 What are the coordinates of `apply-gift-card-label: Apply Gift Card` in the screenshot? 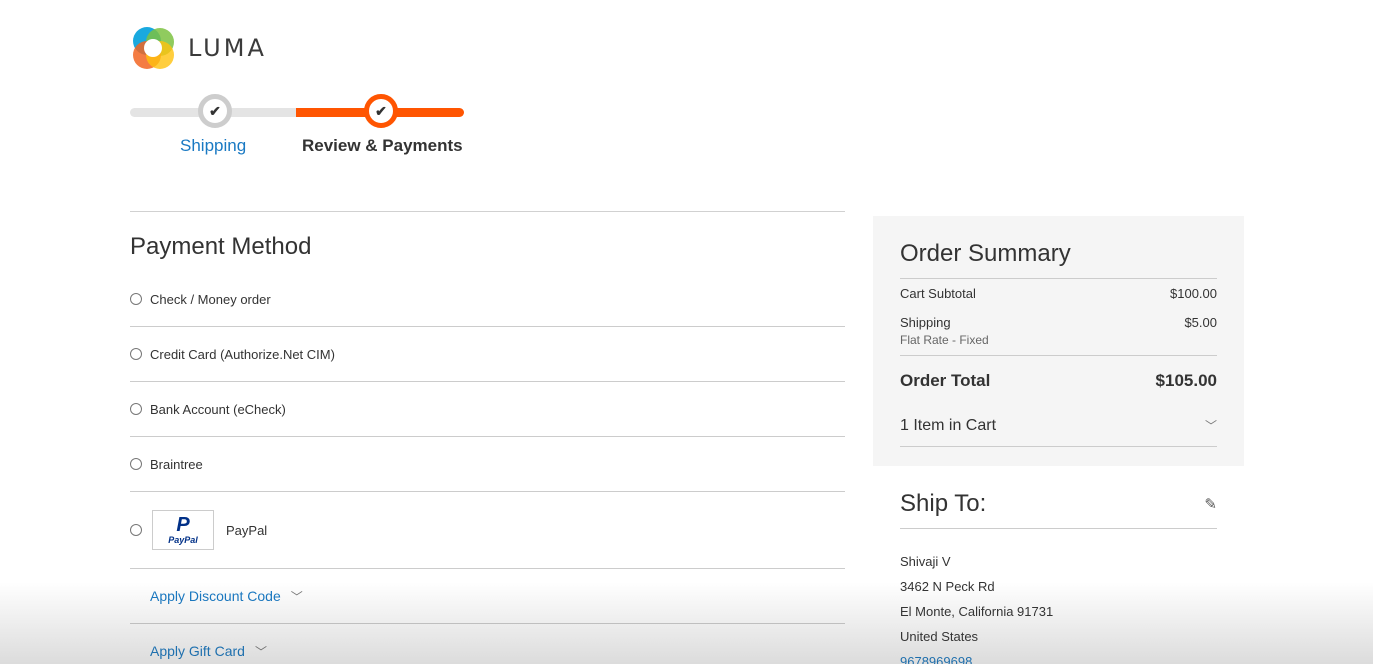 It's located at (197, 651).